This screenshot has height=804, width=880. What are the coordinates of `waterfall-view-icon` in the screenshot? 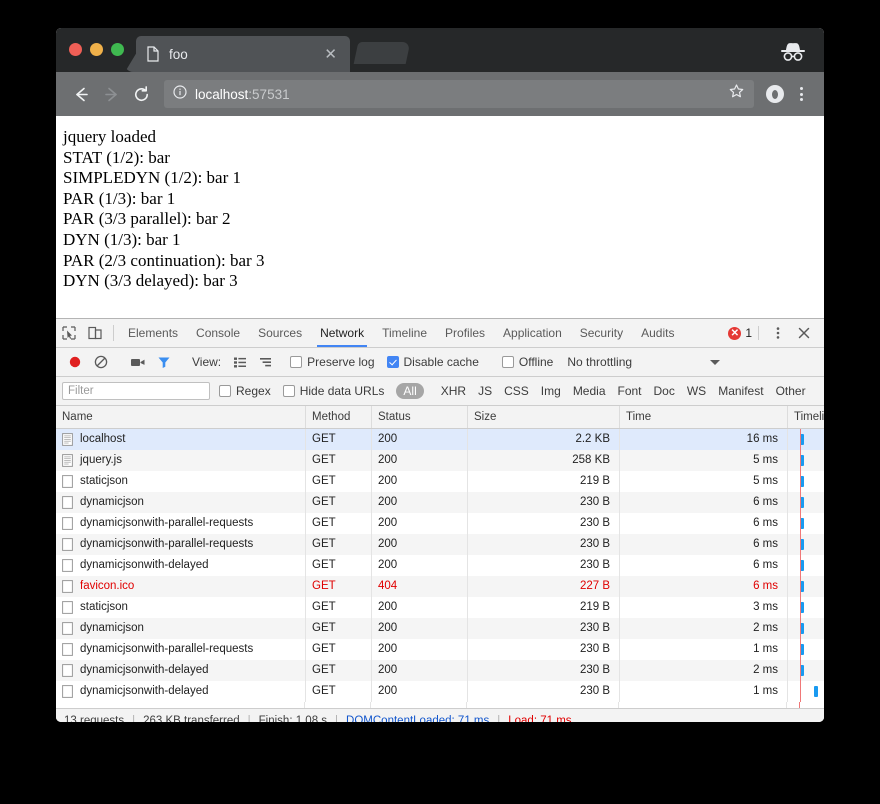 It's located at (266, 362).